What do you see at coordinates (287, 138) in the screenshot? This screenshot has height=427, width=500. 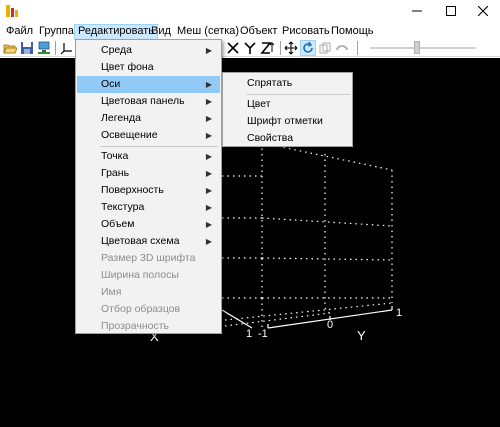 I see `submenu-item-properties: Свойства` at bounding box center [287, 138].